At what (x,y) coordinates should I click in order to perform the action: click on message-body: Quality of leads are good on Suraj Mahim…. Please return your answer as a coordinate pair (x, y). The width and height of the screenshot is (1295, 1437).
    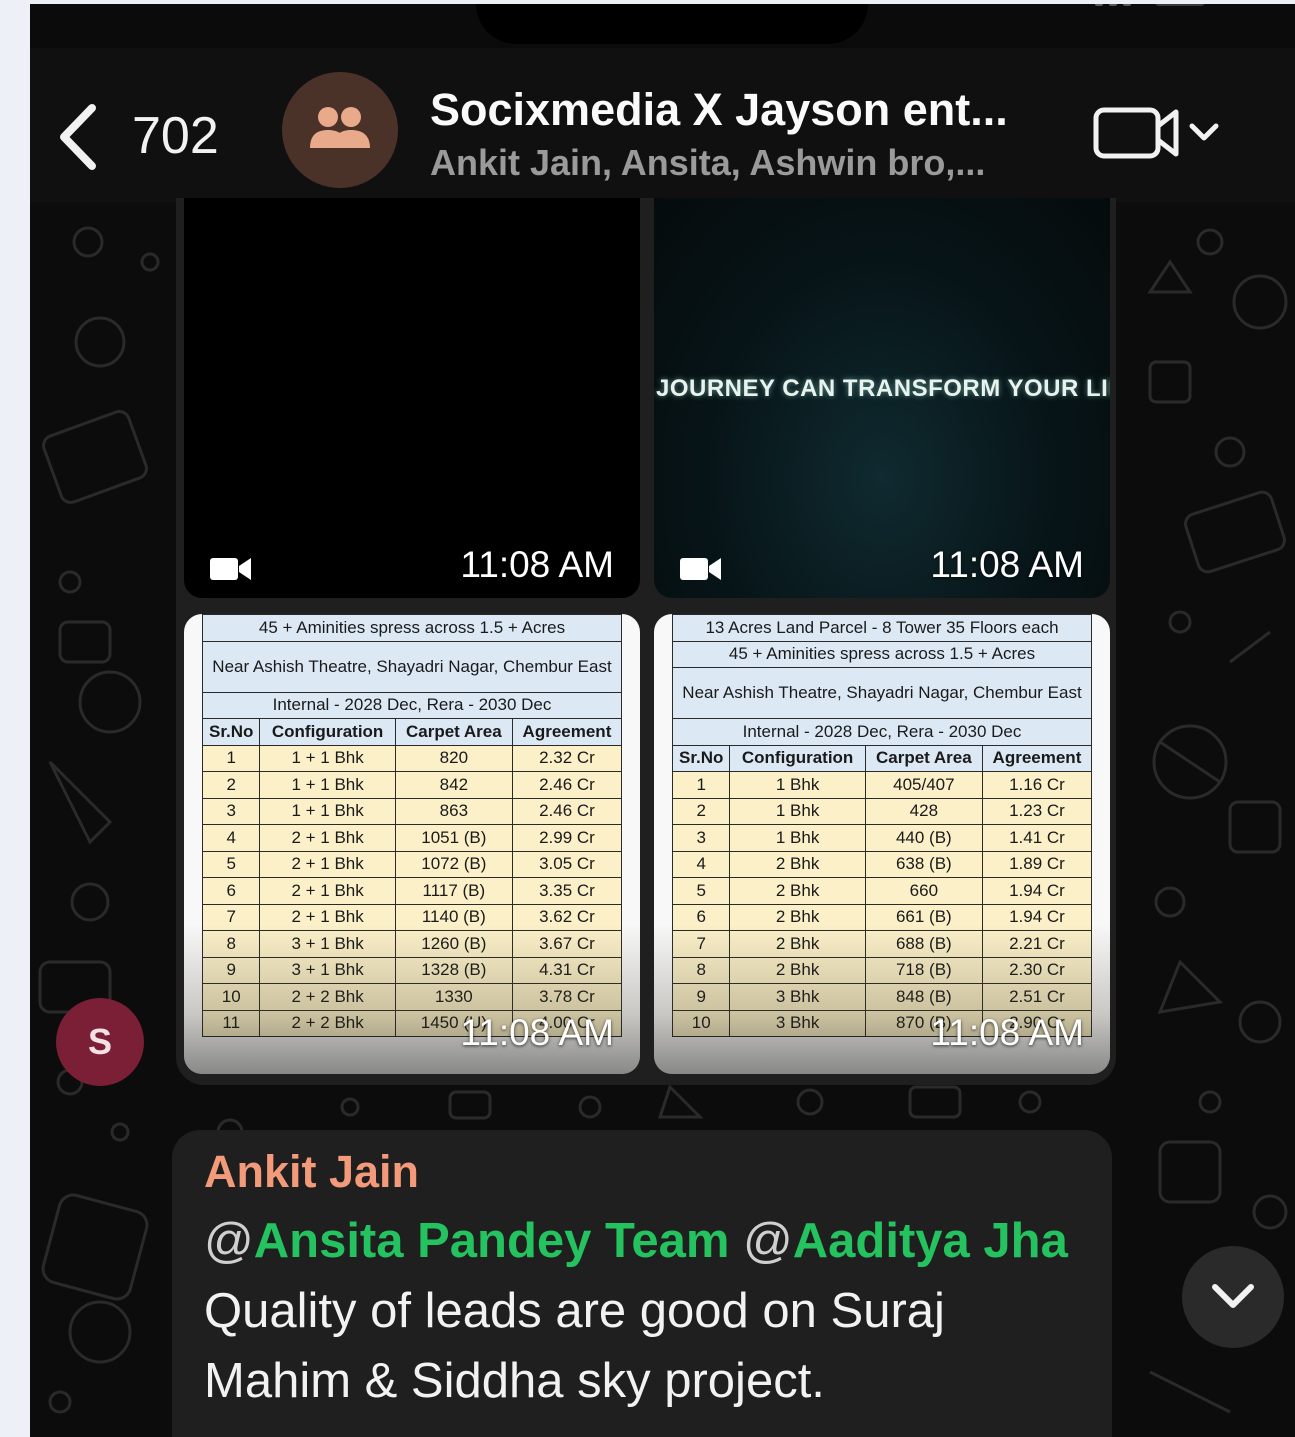
    Looking at the image, I should click on (574, 1346).